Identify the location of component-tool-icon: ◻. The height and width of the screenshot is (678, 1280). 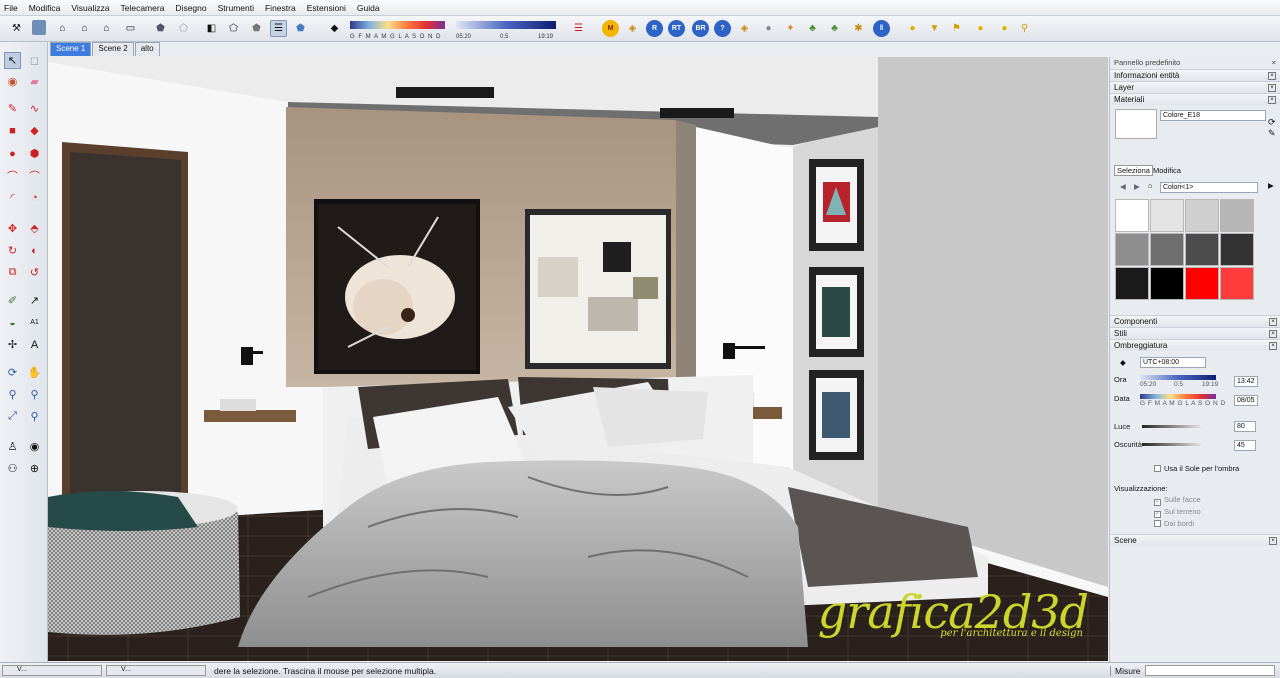
(34, 60).